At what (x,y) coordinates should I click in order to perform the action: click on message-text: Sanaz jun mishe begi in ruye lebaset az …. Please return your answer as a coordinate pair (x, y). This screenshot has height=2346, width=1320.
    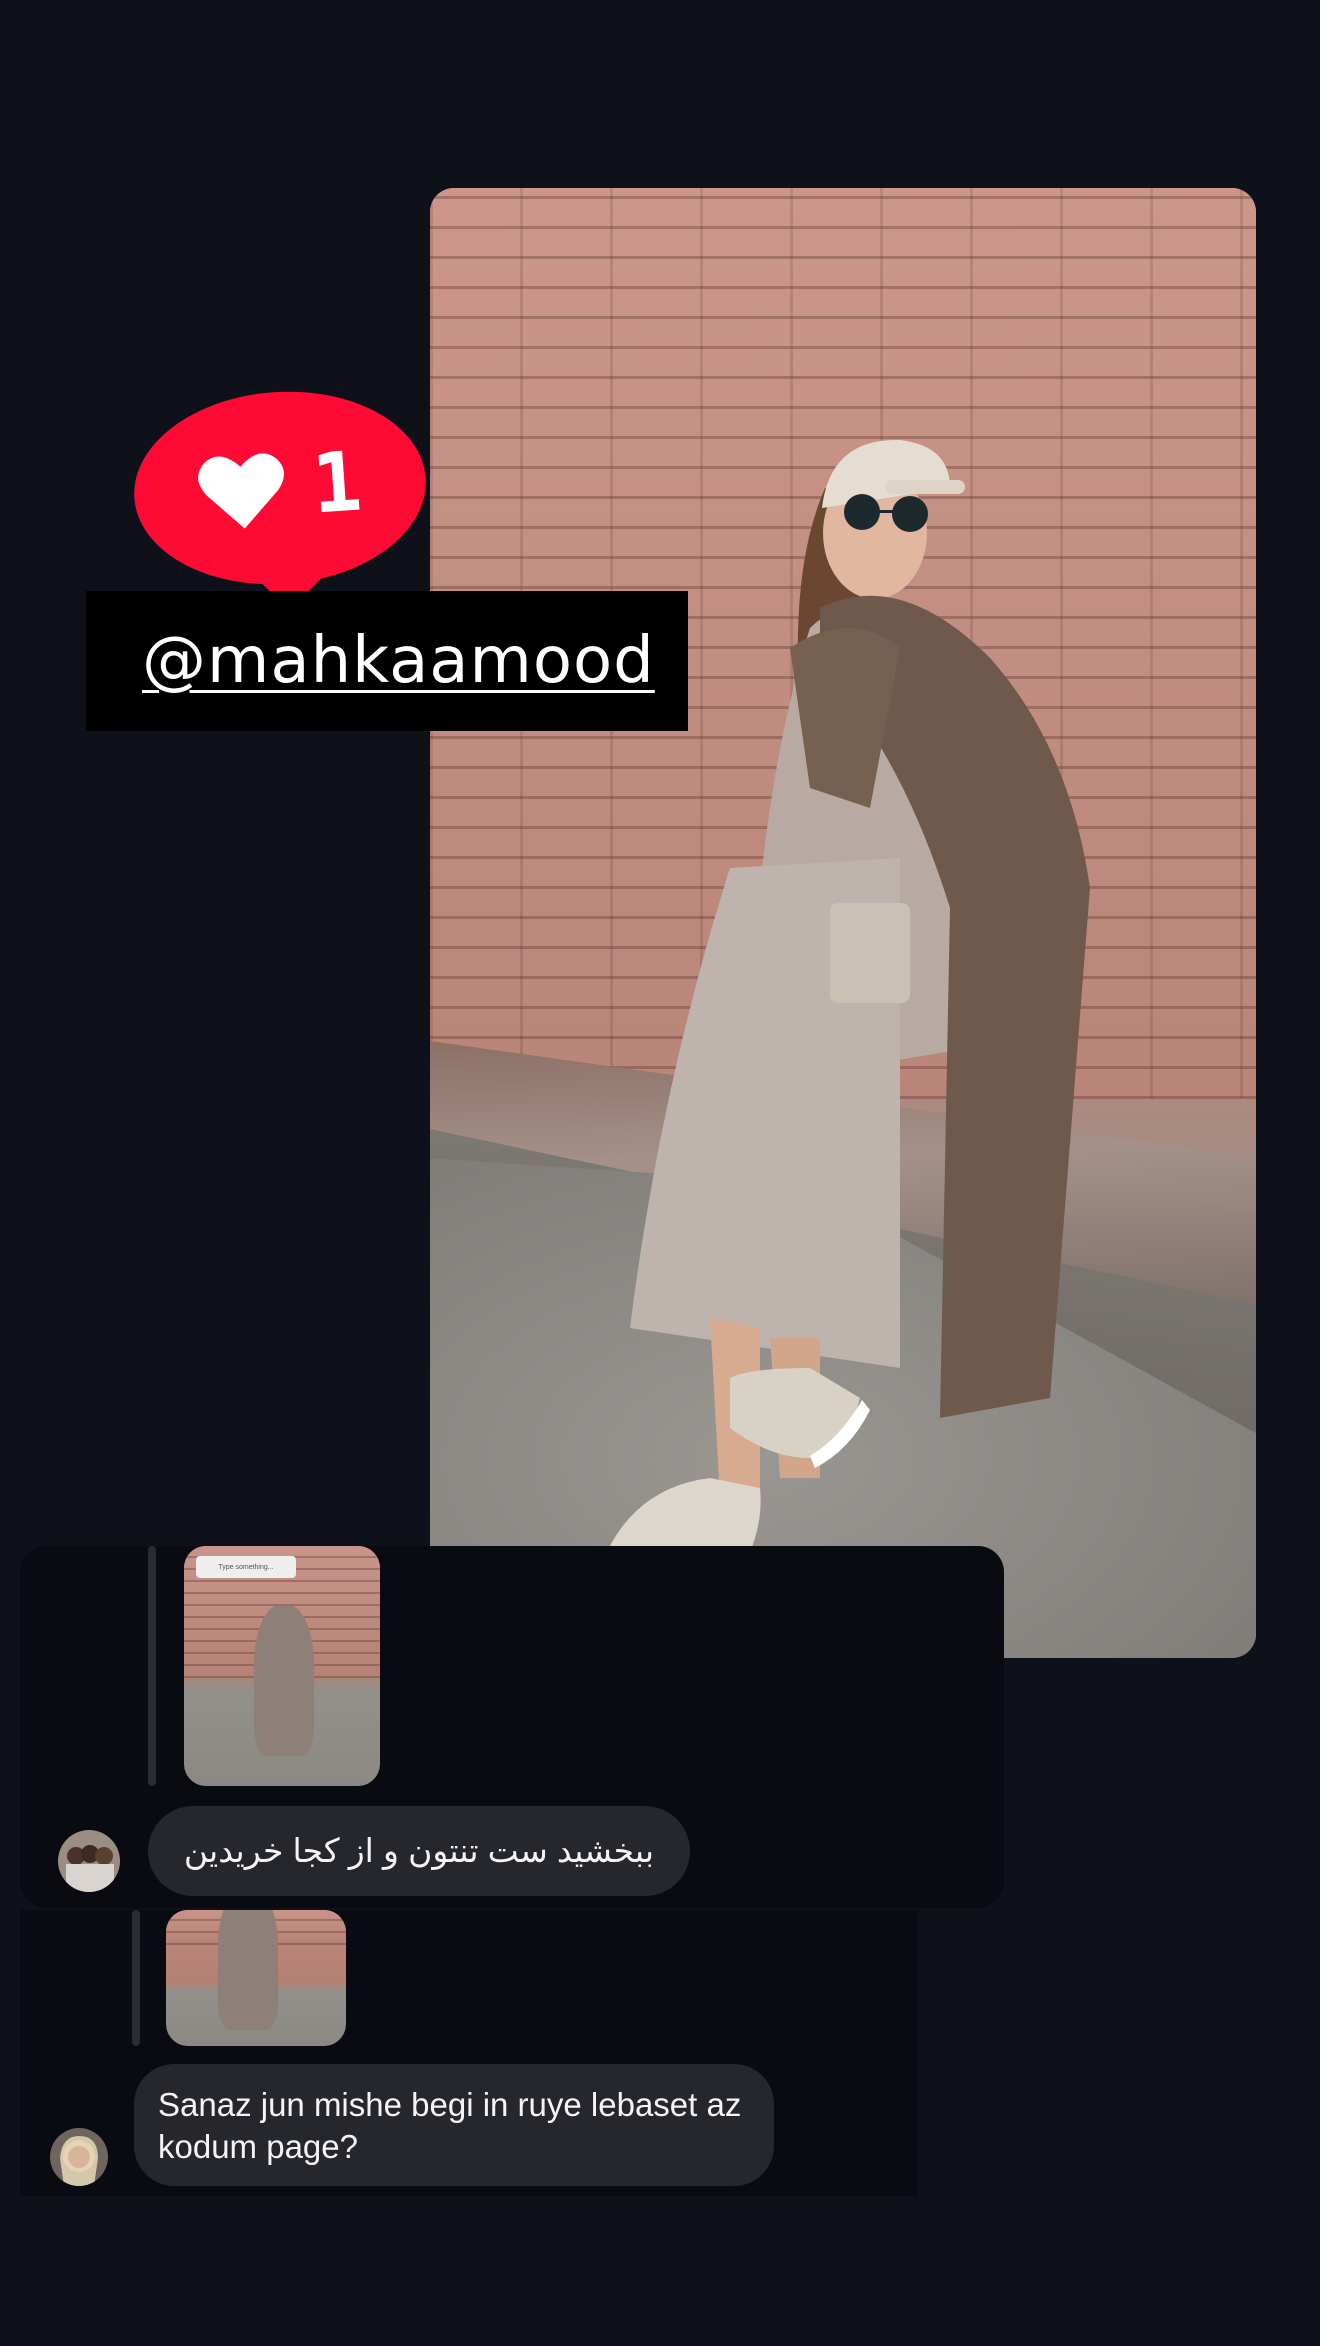
    Looking at the image, I should click on (450, 2125).